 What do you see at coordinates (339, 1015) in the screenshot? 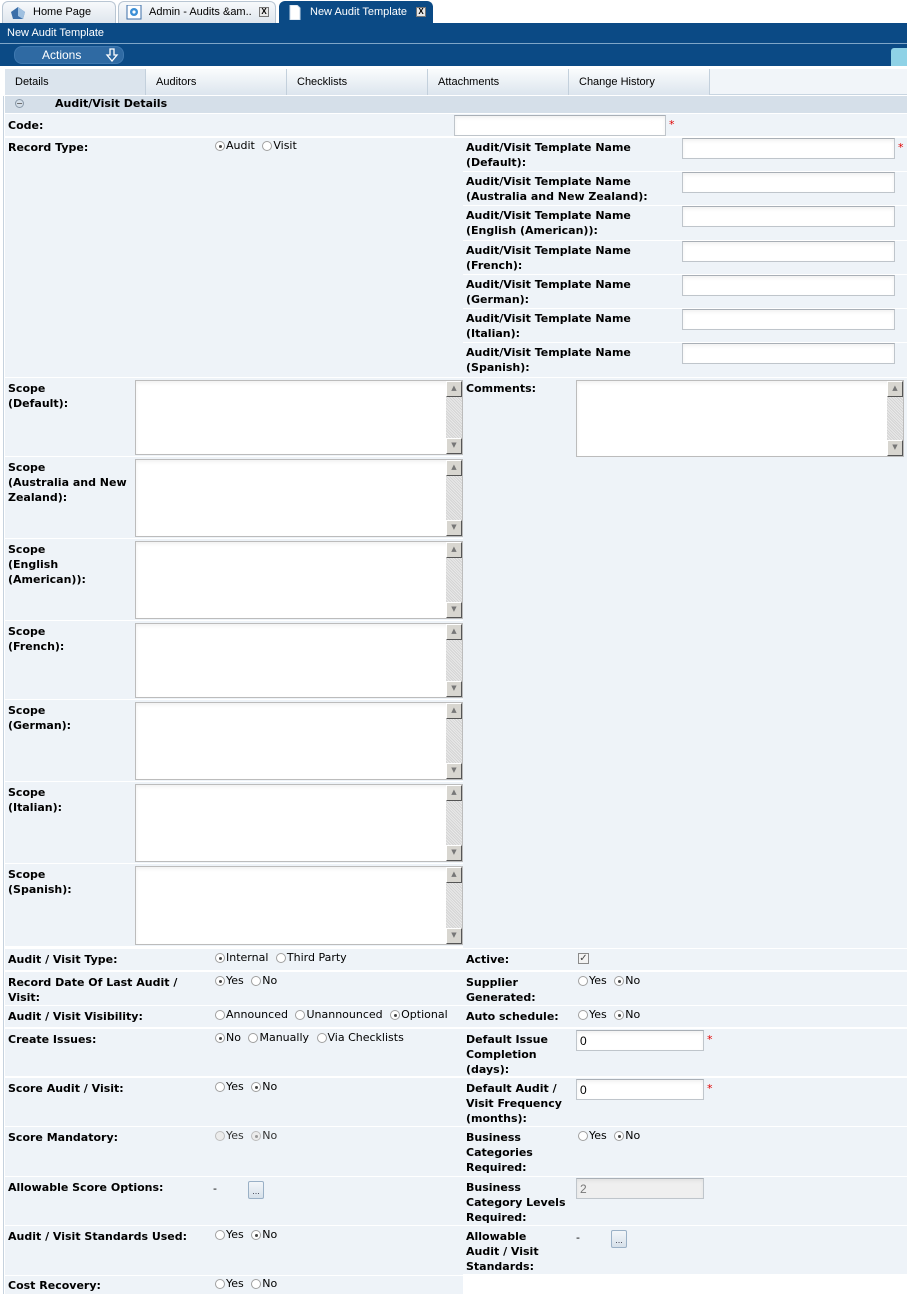
I see `radio-unannounced: Unannounced` at bounding box center [339, 1015].